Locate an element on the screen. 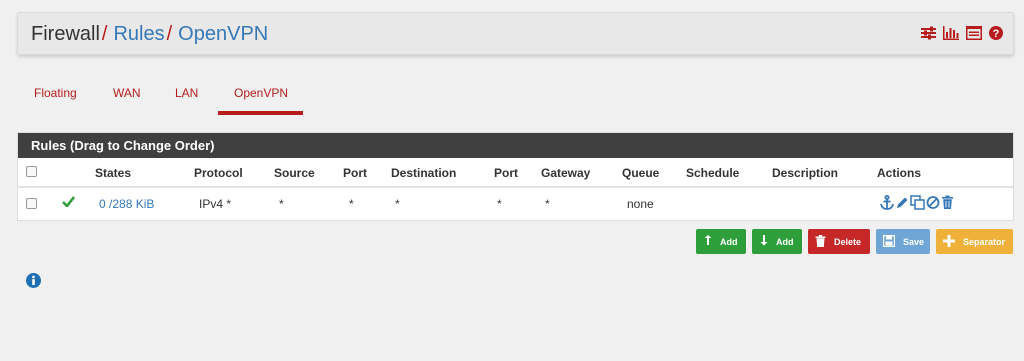 The height and width of the screenshot is (361, 1024). states-link: 0 /288 KiB is located at coordinates (126, 204).